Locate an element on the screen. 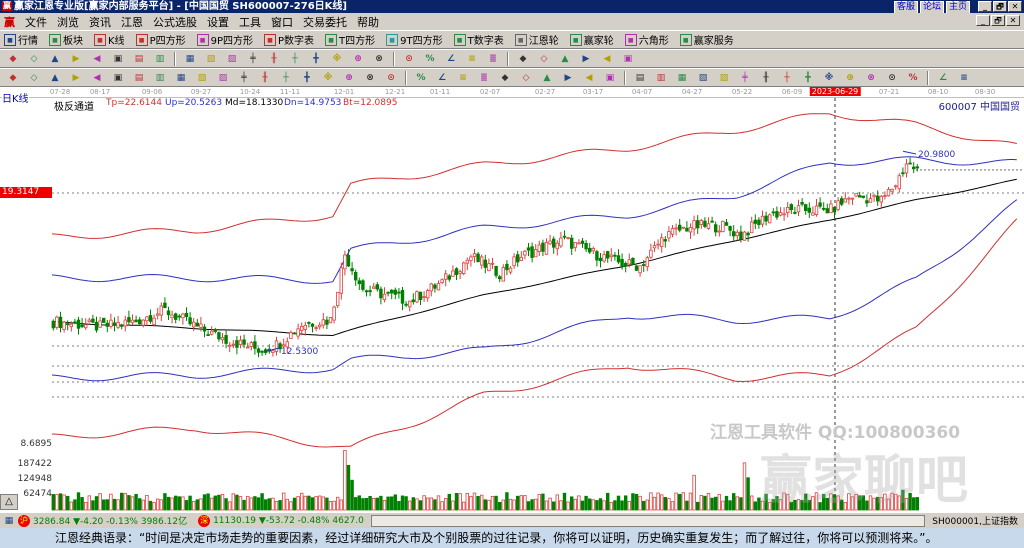 The height and width of the screenshot is (548, 1024). angle5-icon: ⊕ is located at coordinates (850, 78).